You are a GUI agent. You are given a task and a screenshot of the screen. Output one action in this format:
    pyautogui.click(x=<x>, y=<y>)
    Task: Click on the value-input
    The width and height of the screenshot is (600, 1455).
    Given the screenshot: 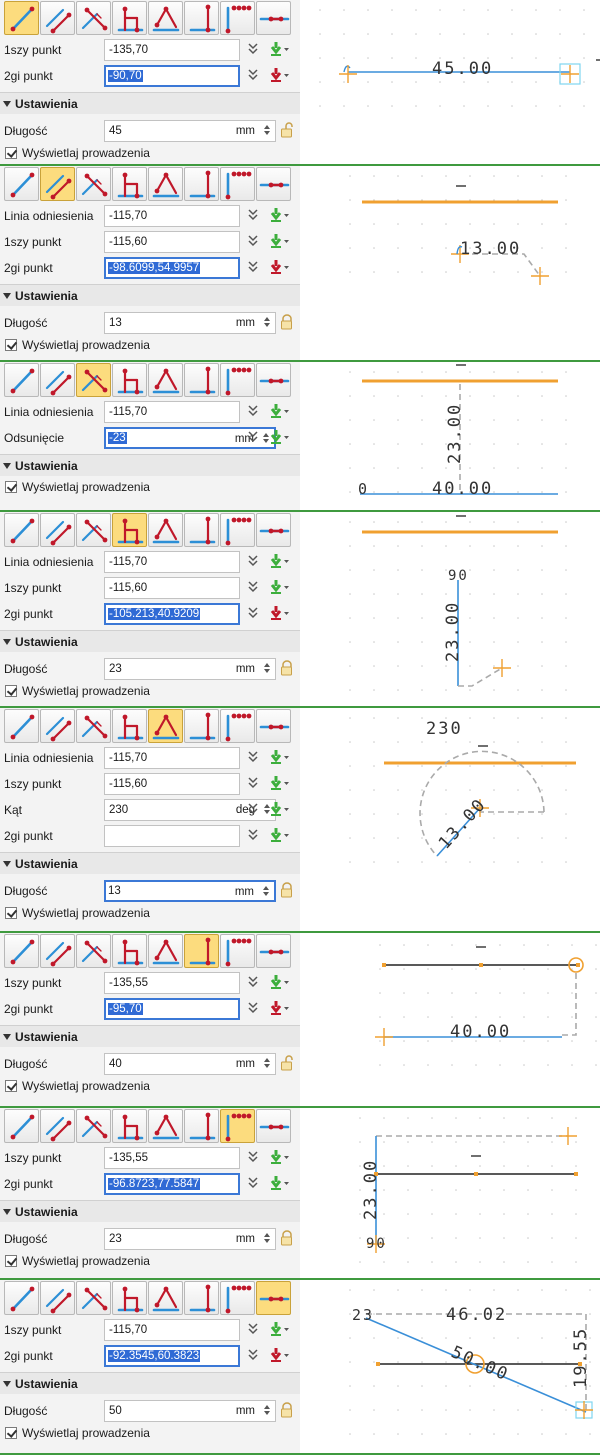 What is the action you would take?
    pyautogui.click(x=172, y=836)
    